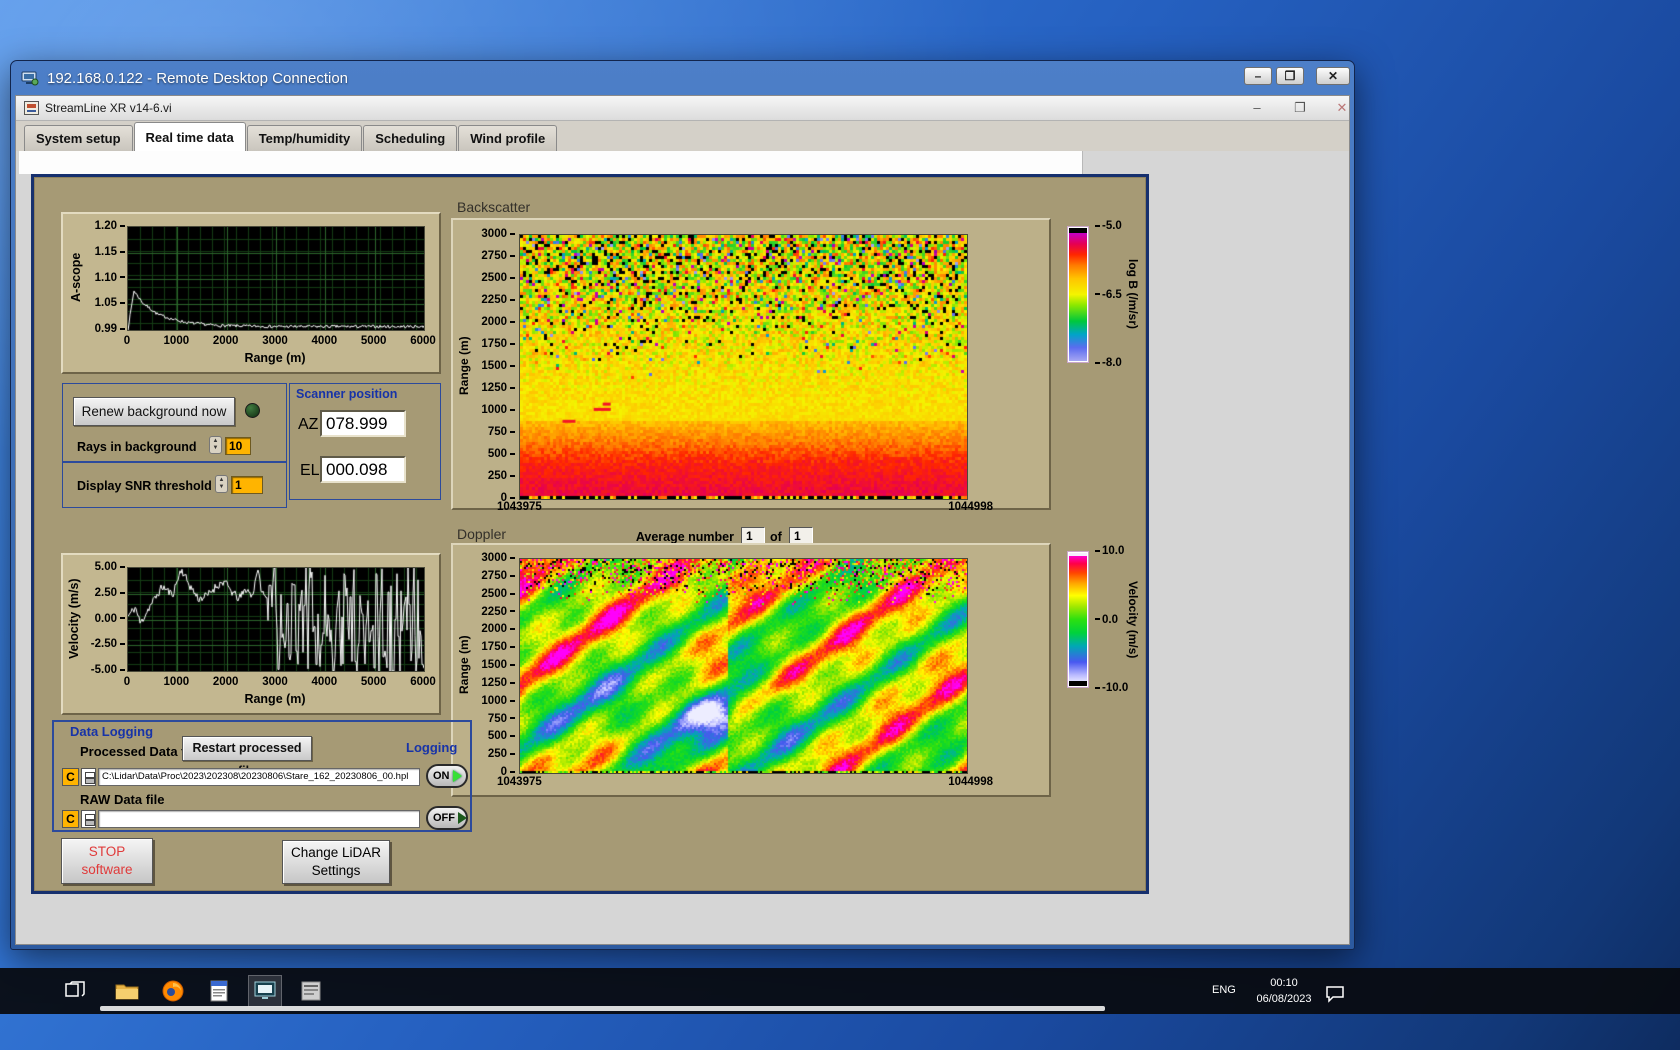 The image size is (1680, 1050). What do you see at coordinates (265, 991) in the screenshot?
I see `remote-desktop-app-button` at bounding box center [265, 991].